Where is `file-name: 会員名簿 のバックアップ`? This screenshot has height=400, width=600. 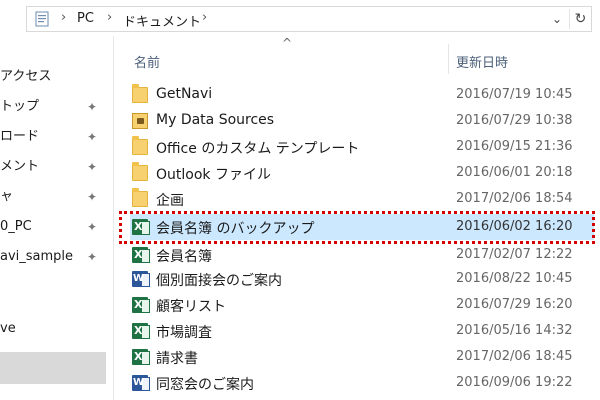 file-name: 会員名簿 のバックアップ is located at coordinates (235, 229).